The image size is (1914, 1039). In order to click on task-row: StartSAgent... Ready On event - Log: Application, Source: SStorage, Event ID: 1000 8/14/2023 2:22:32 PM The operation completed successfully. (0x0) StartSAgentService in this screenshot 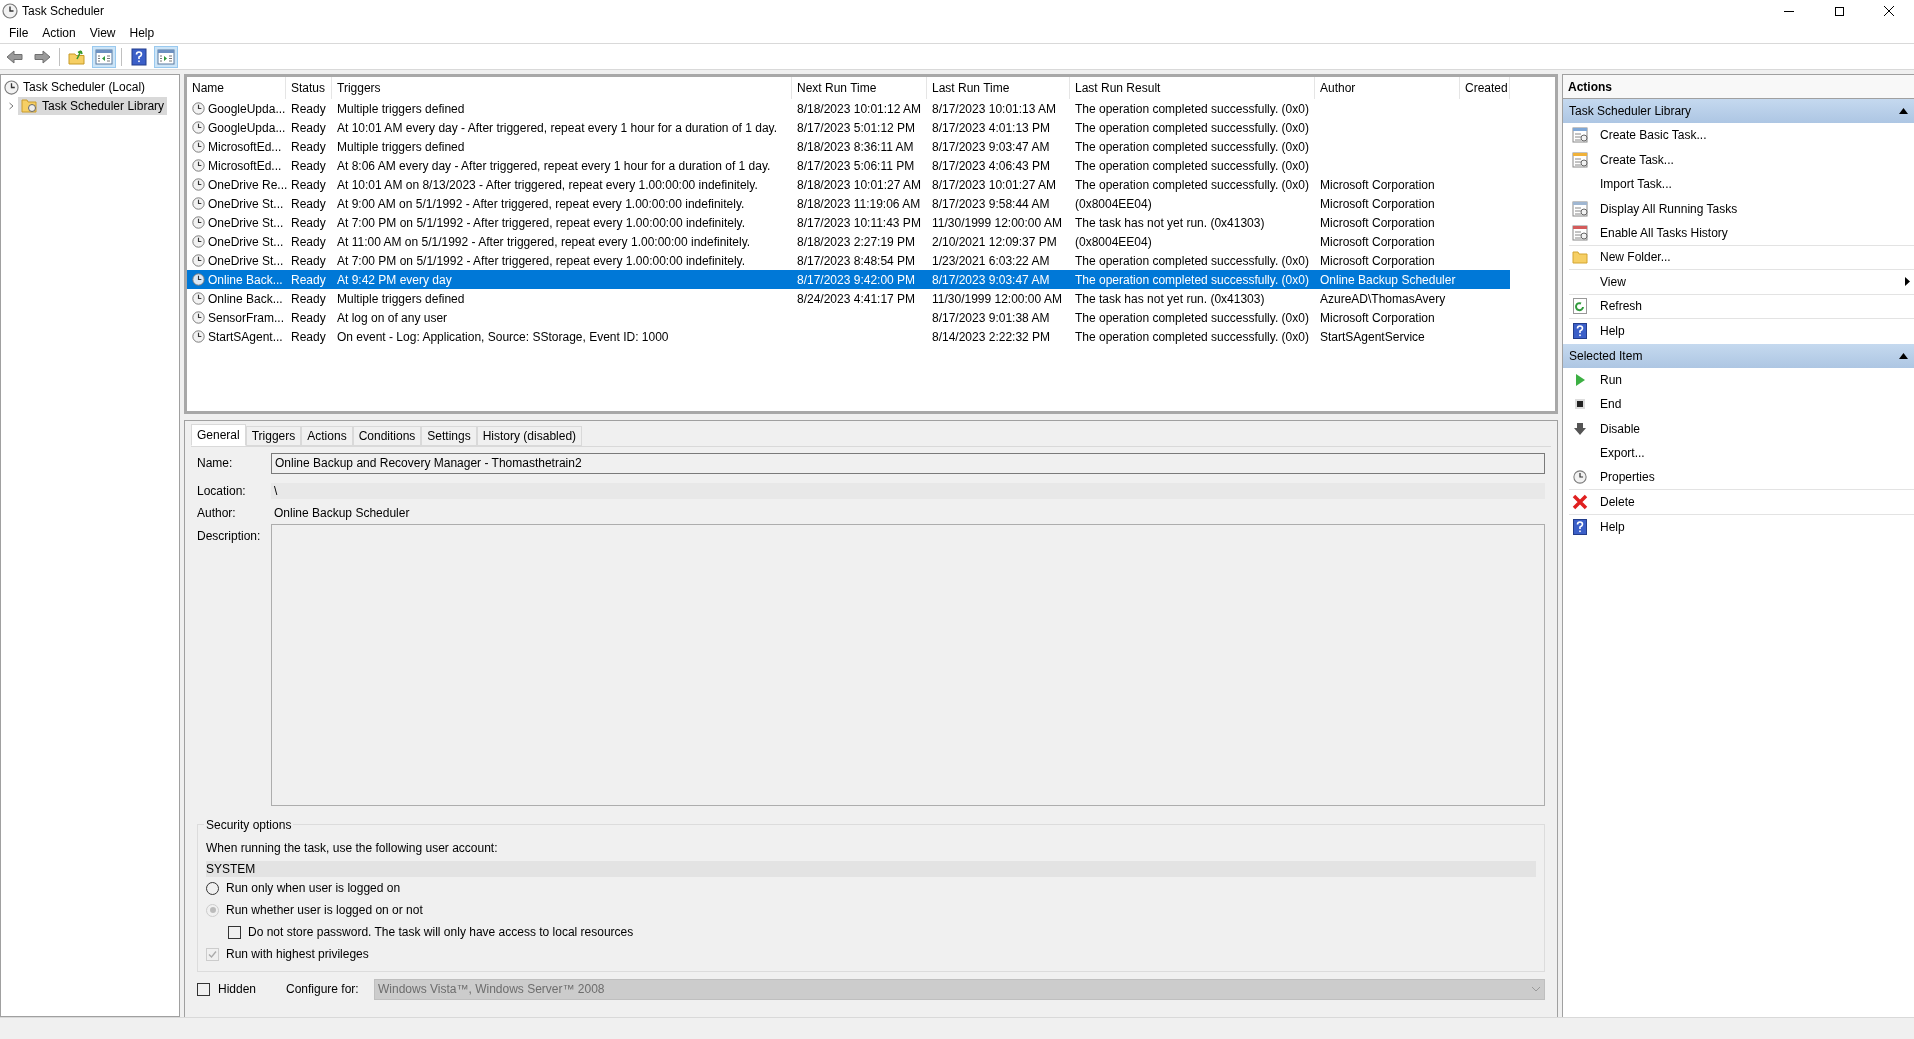, I will do `click(848, 336)`.